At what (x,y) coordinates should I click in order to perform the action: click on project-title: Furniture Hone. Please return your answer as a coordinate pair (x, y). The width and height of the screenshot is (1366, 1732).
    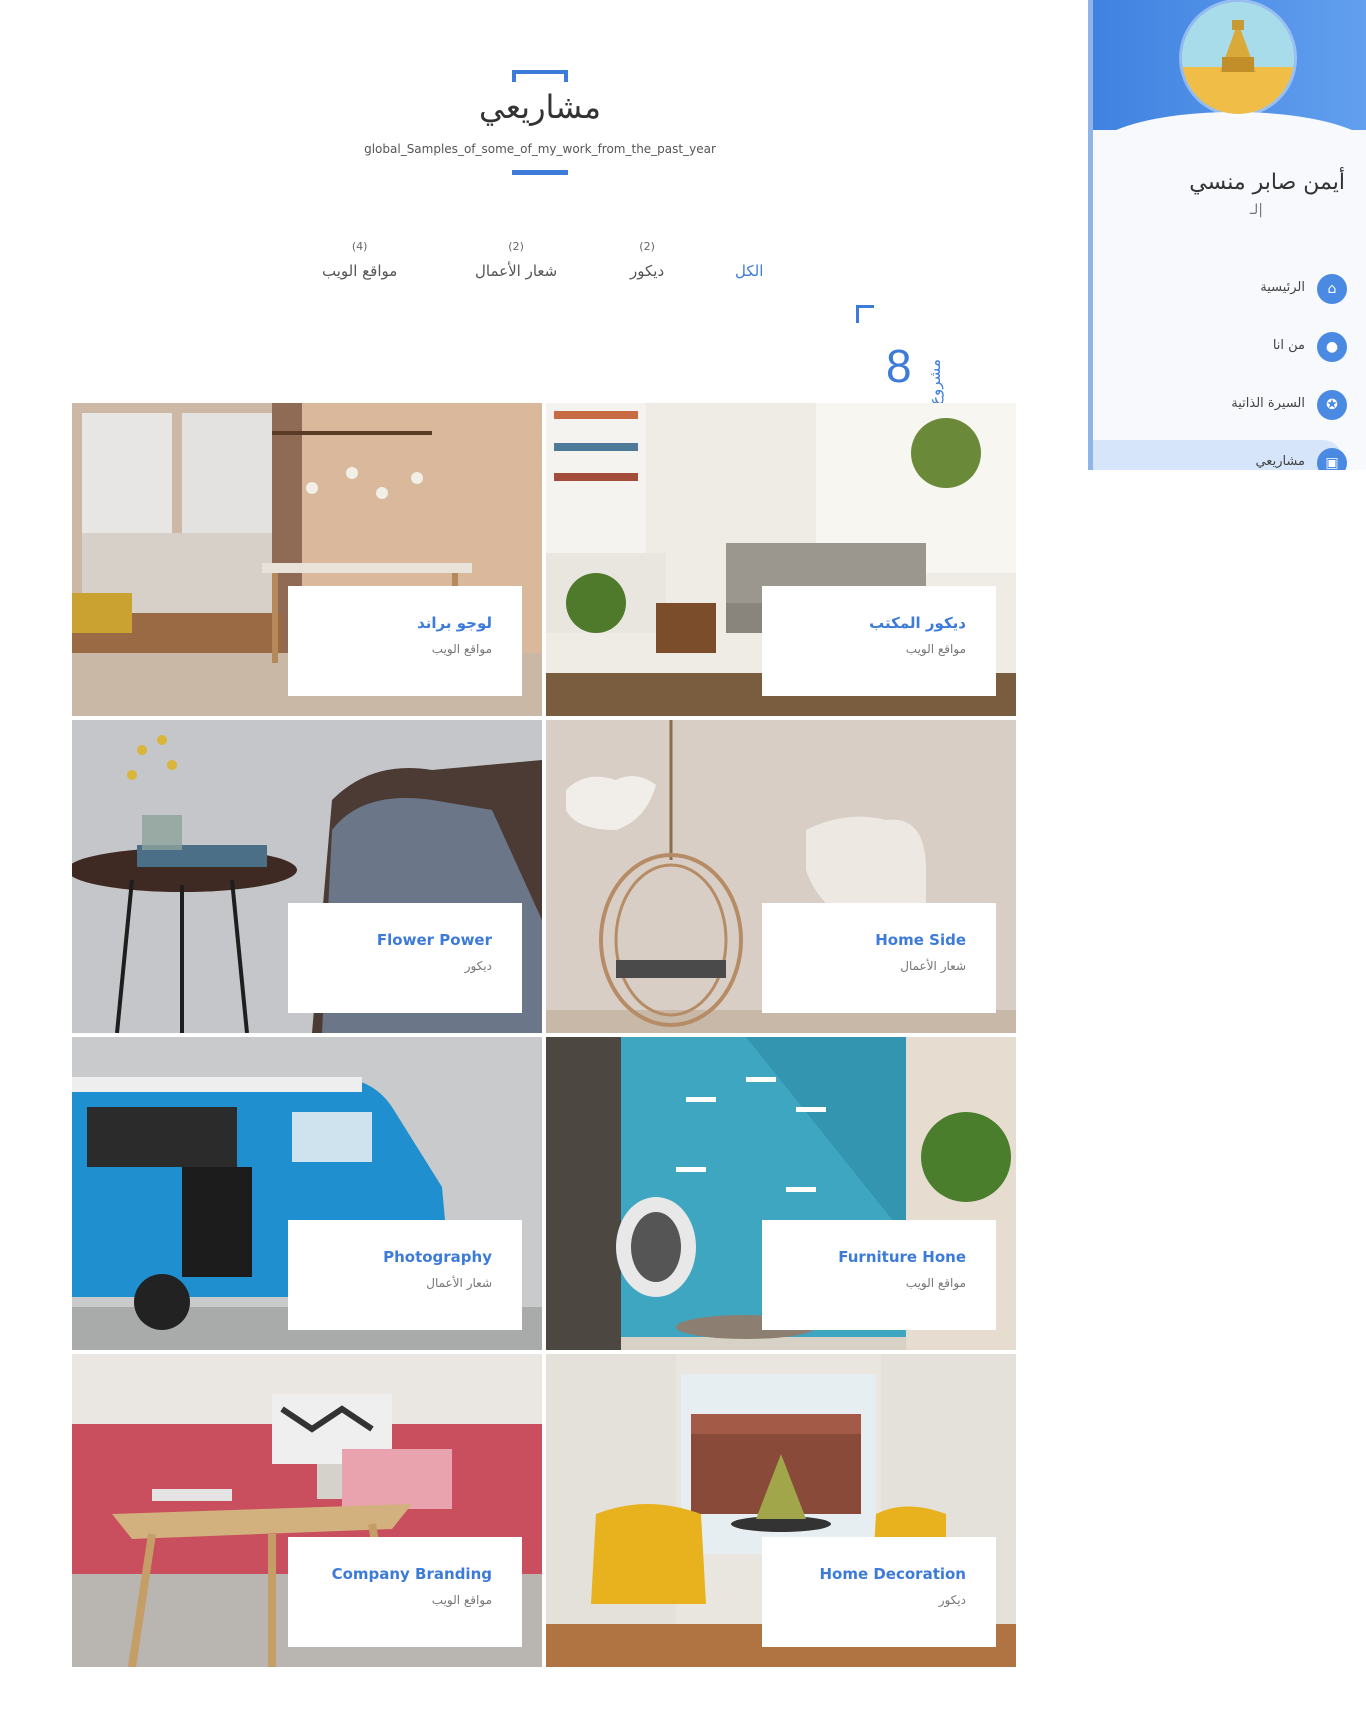
    Looking at the image, I should click on (879, 1257).